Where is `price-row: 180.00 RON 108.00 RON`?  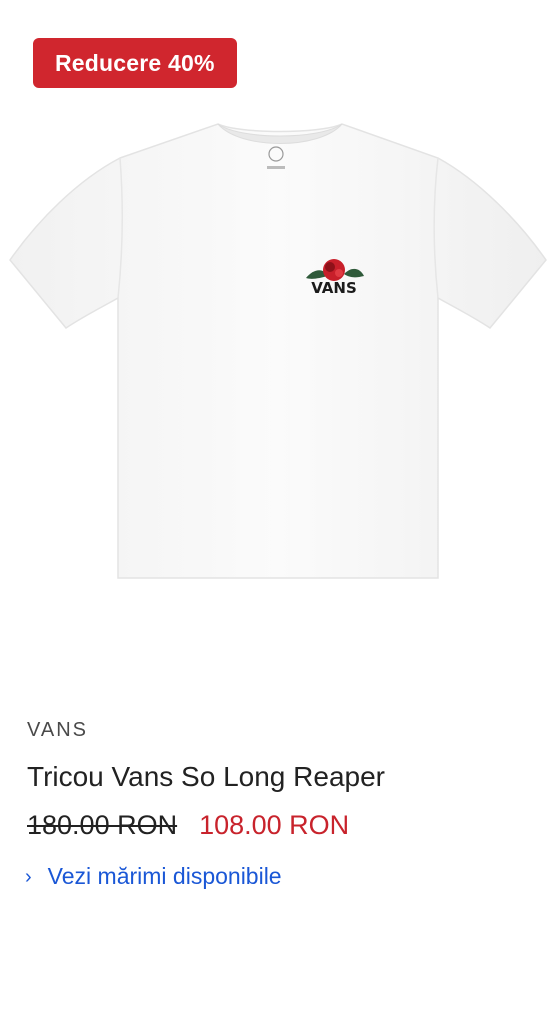
price-row: 180.00 RON 108.00 RON is located at coordinates (188, 825).